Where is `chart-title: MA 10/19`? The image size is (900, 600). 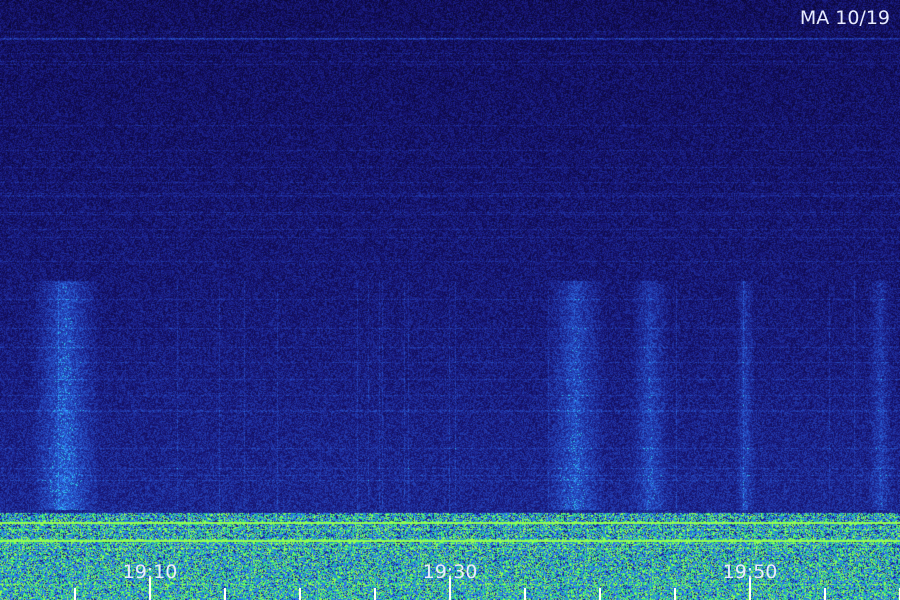
chart-title: MA 10/19 is located at coordinates (845, 18).